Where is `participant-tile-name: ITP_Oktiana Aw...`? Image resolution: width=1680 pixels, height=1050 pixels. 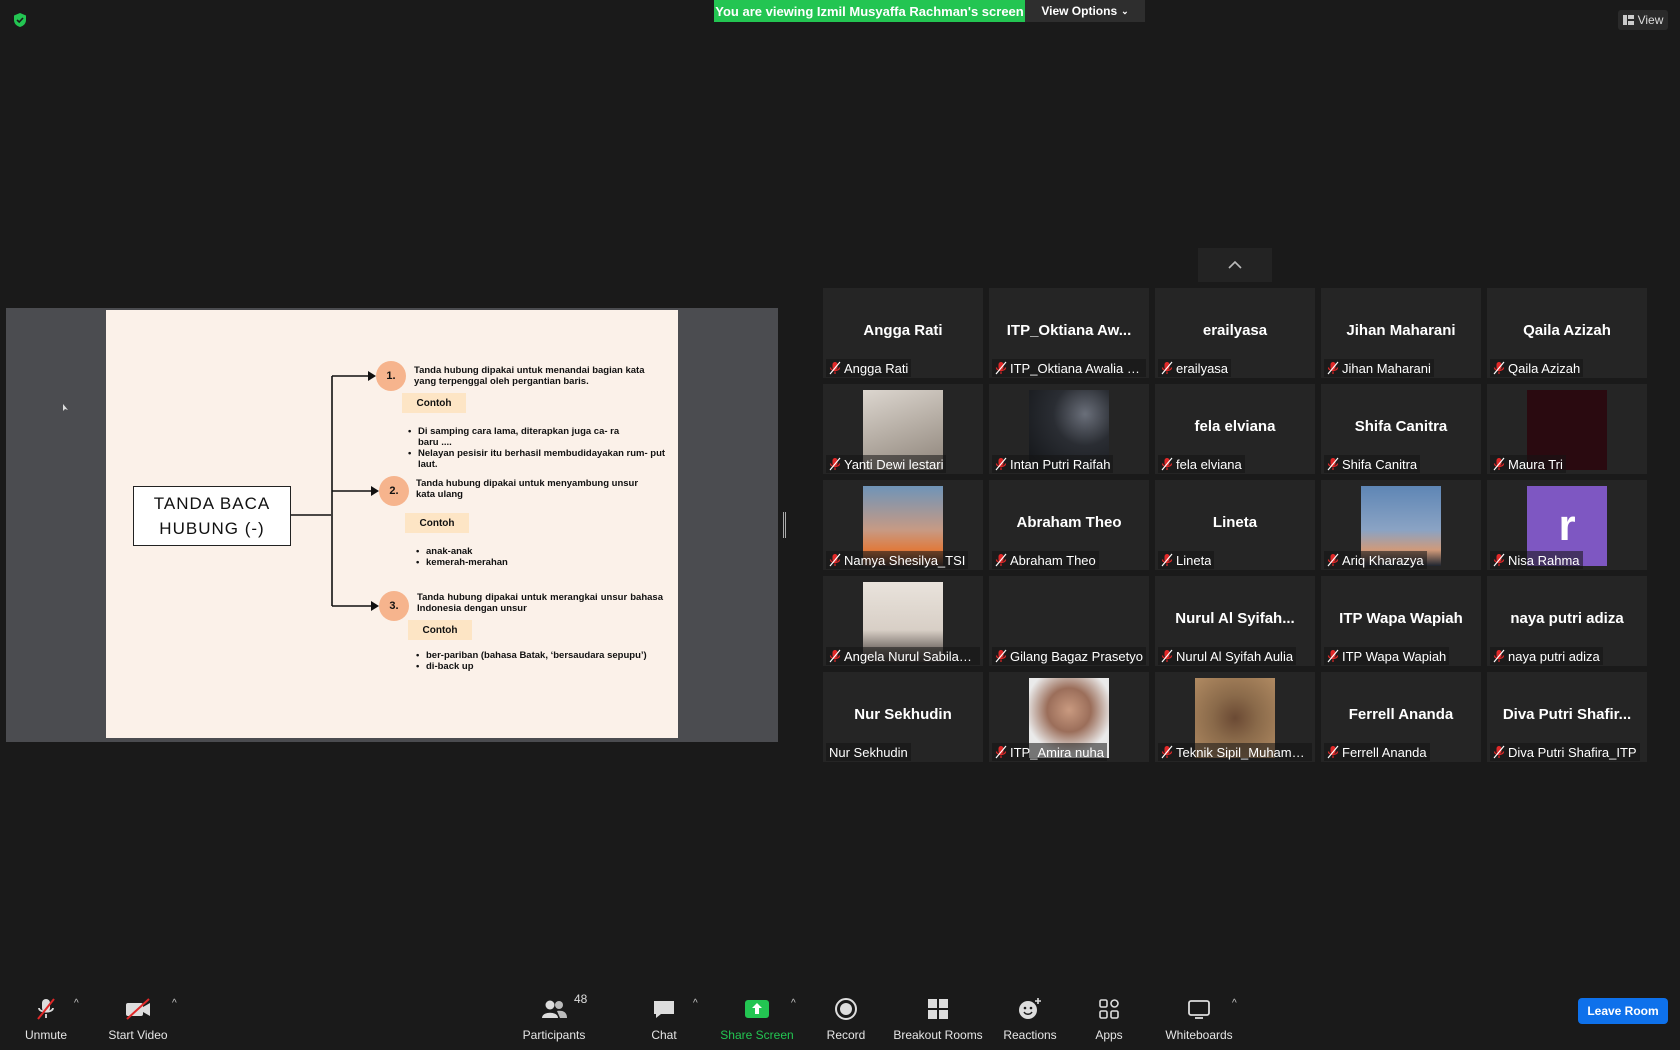
participant-tile-name: ITP_Oktiana Aw... is located at coordinates (1069, 330).